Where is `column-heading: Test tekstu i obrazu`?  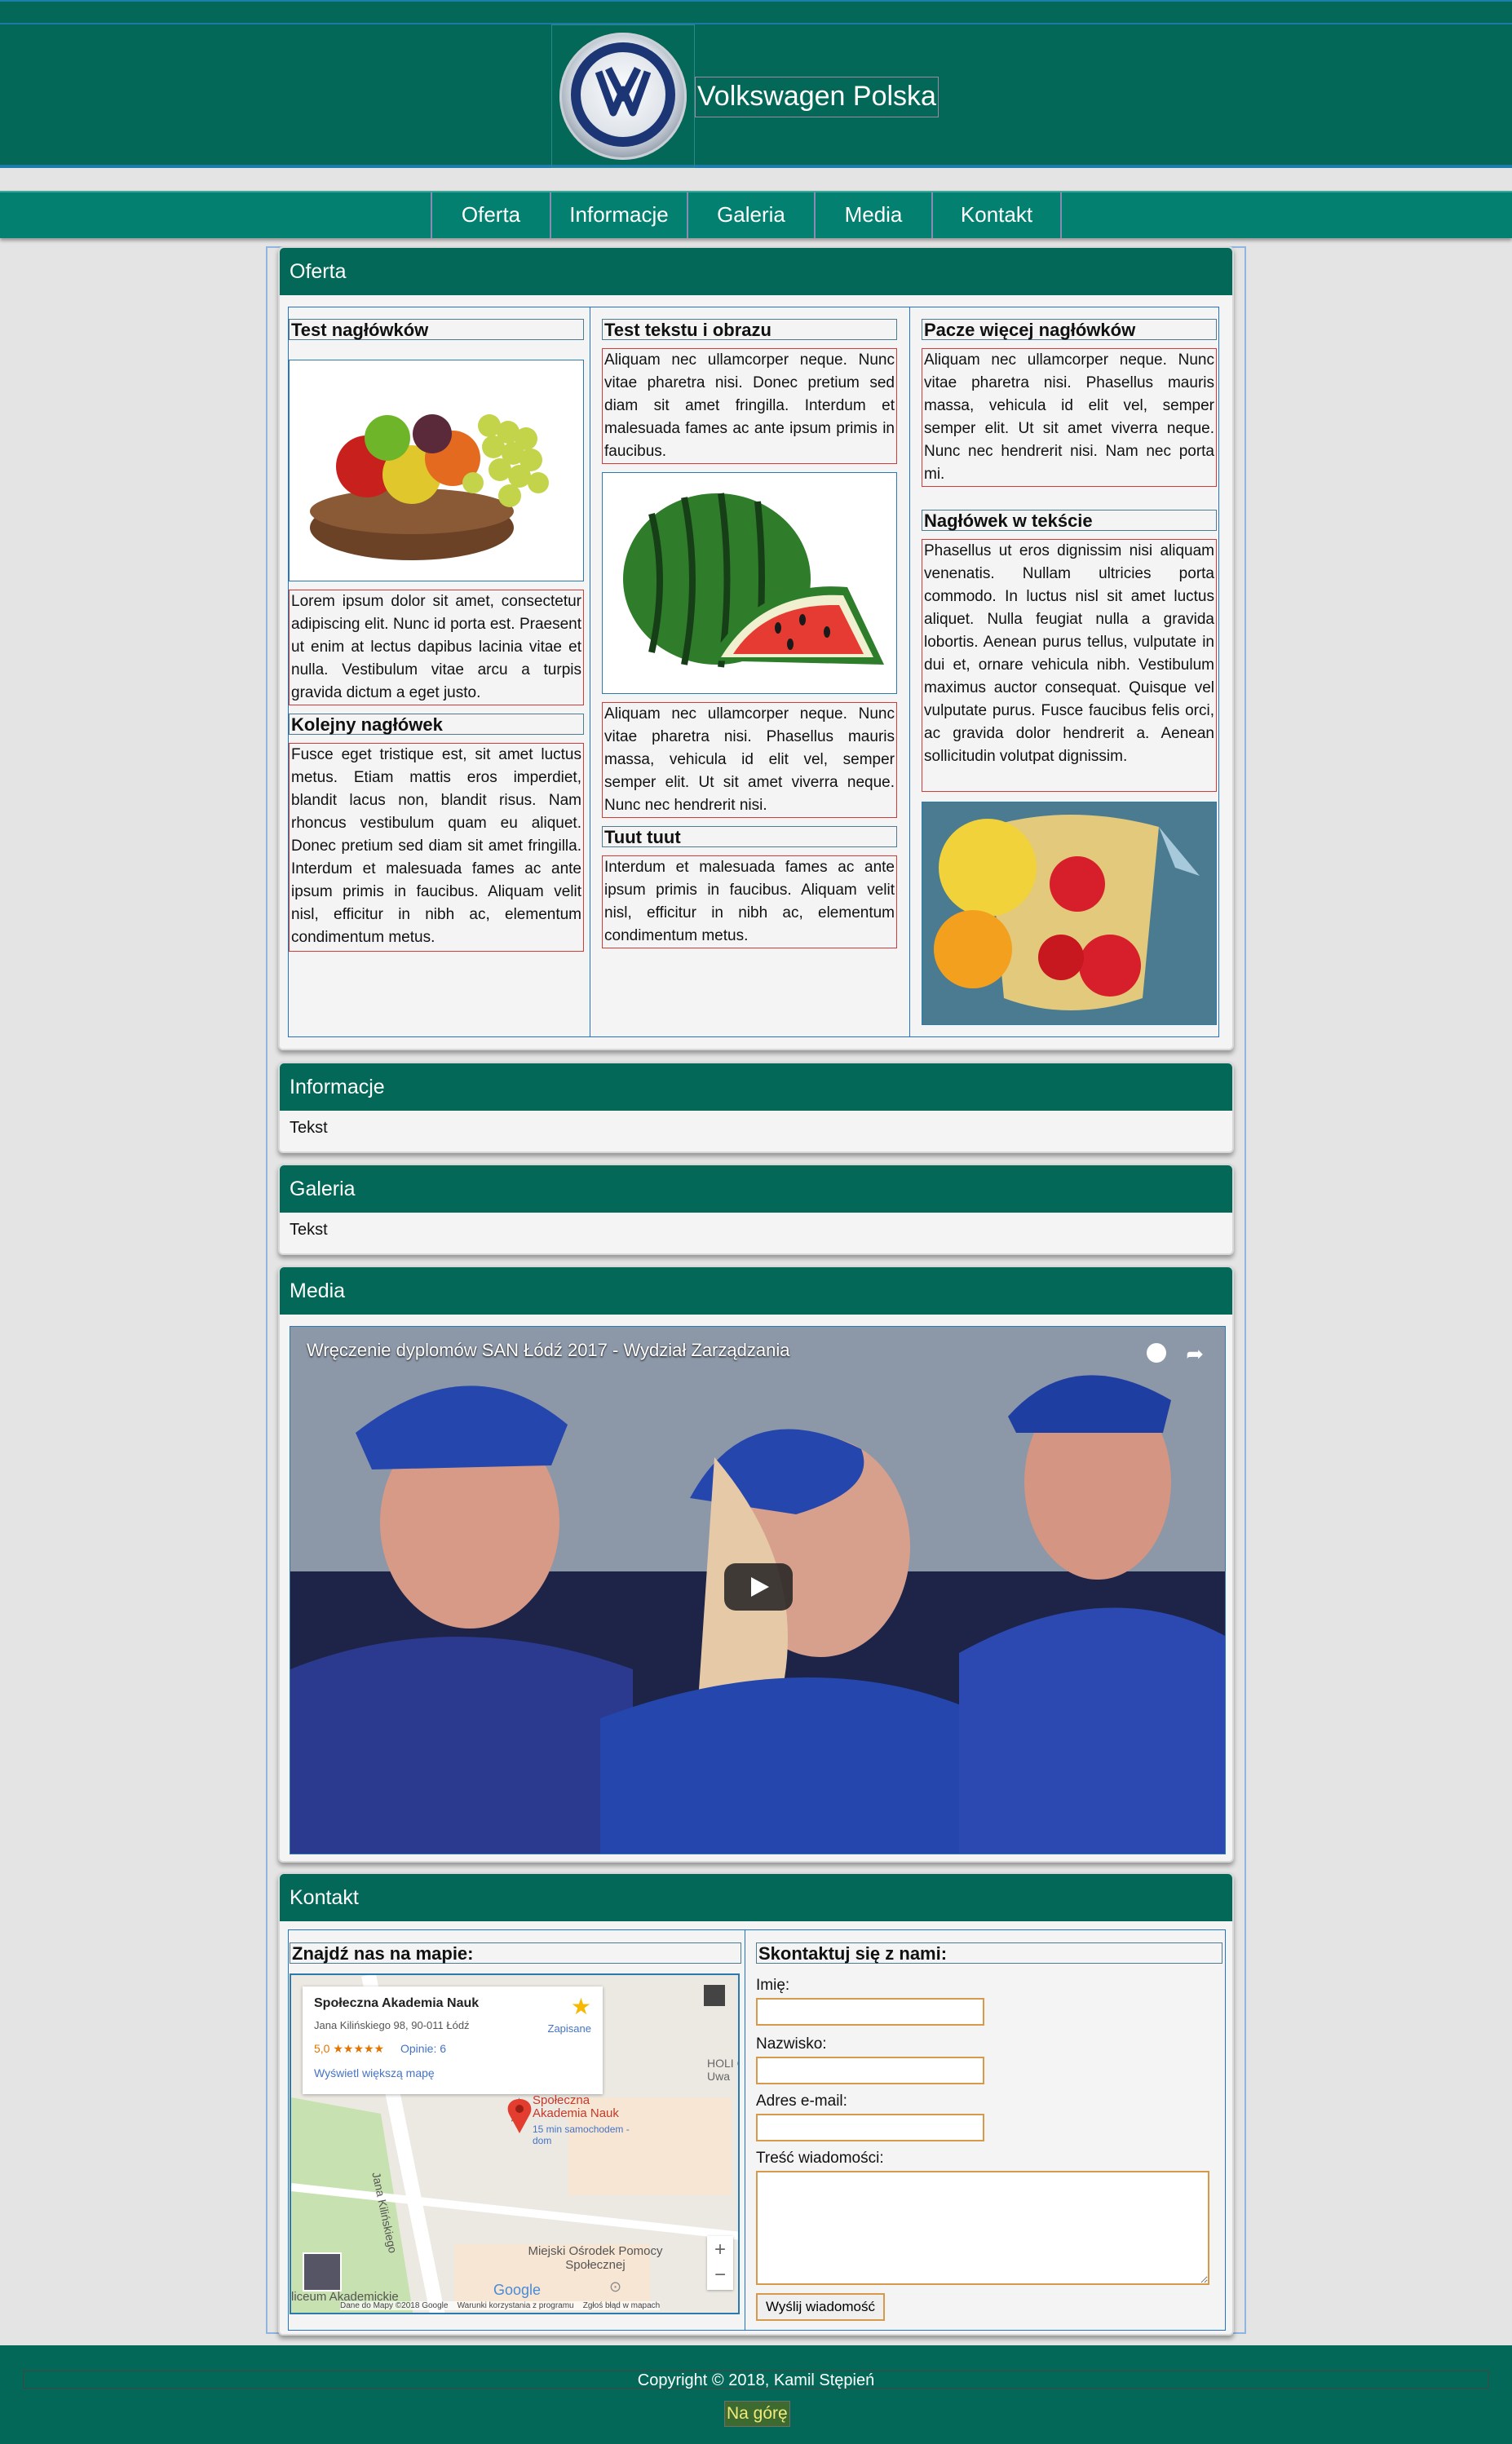 column-heading: Test tekstu i obrazu is located at coordinates (749, 329).